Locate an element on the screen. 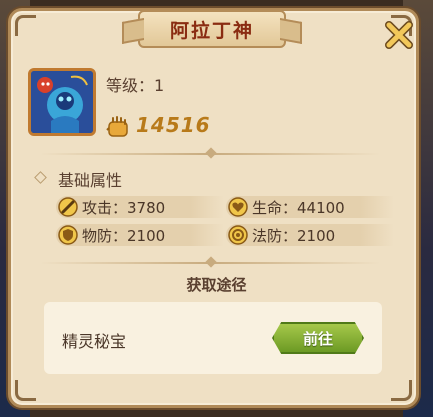  close-button is located at coordinates (399, 35).